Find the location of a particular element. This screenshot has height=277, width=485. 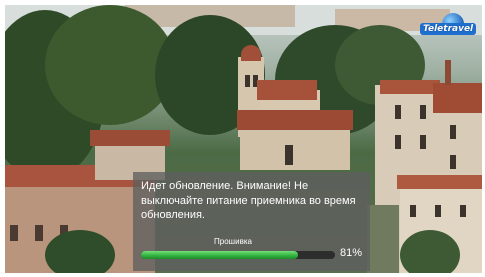

progress-bar-fill is located at coordinates (220, 255).